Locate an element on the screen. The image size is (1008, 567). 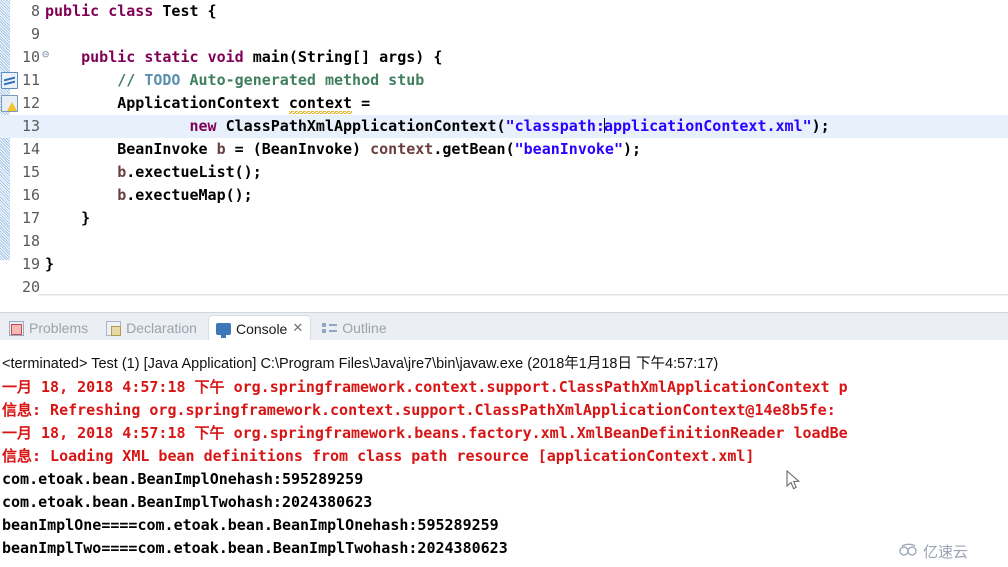
code-line: 9 is located at coordinates (504, 34).